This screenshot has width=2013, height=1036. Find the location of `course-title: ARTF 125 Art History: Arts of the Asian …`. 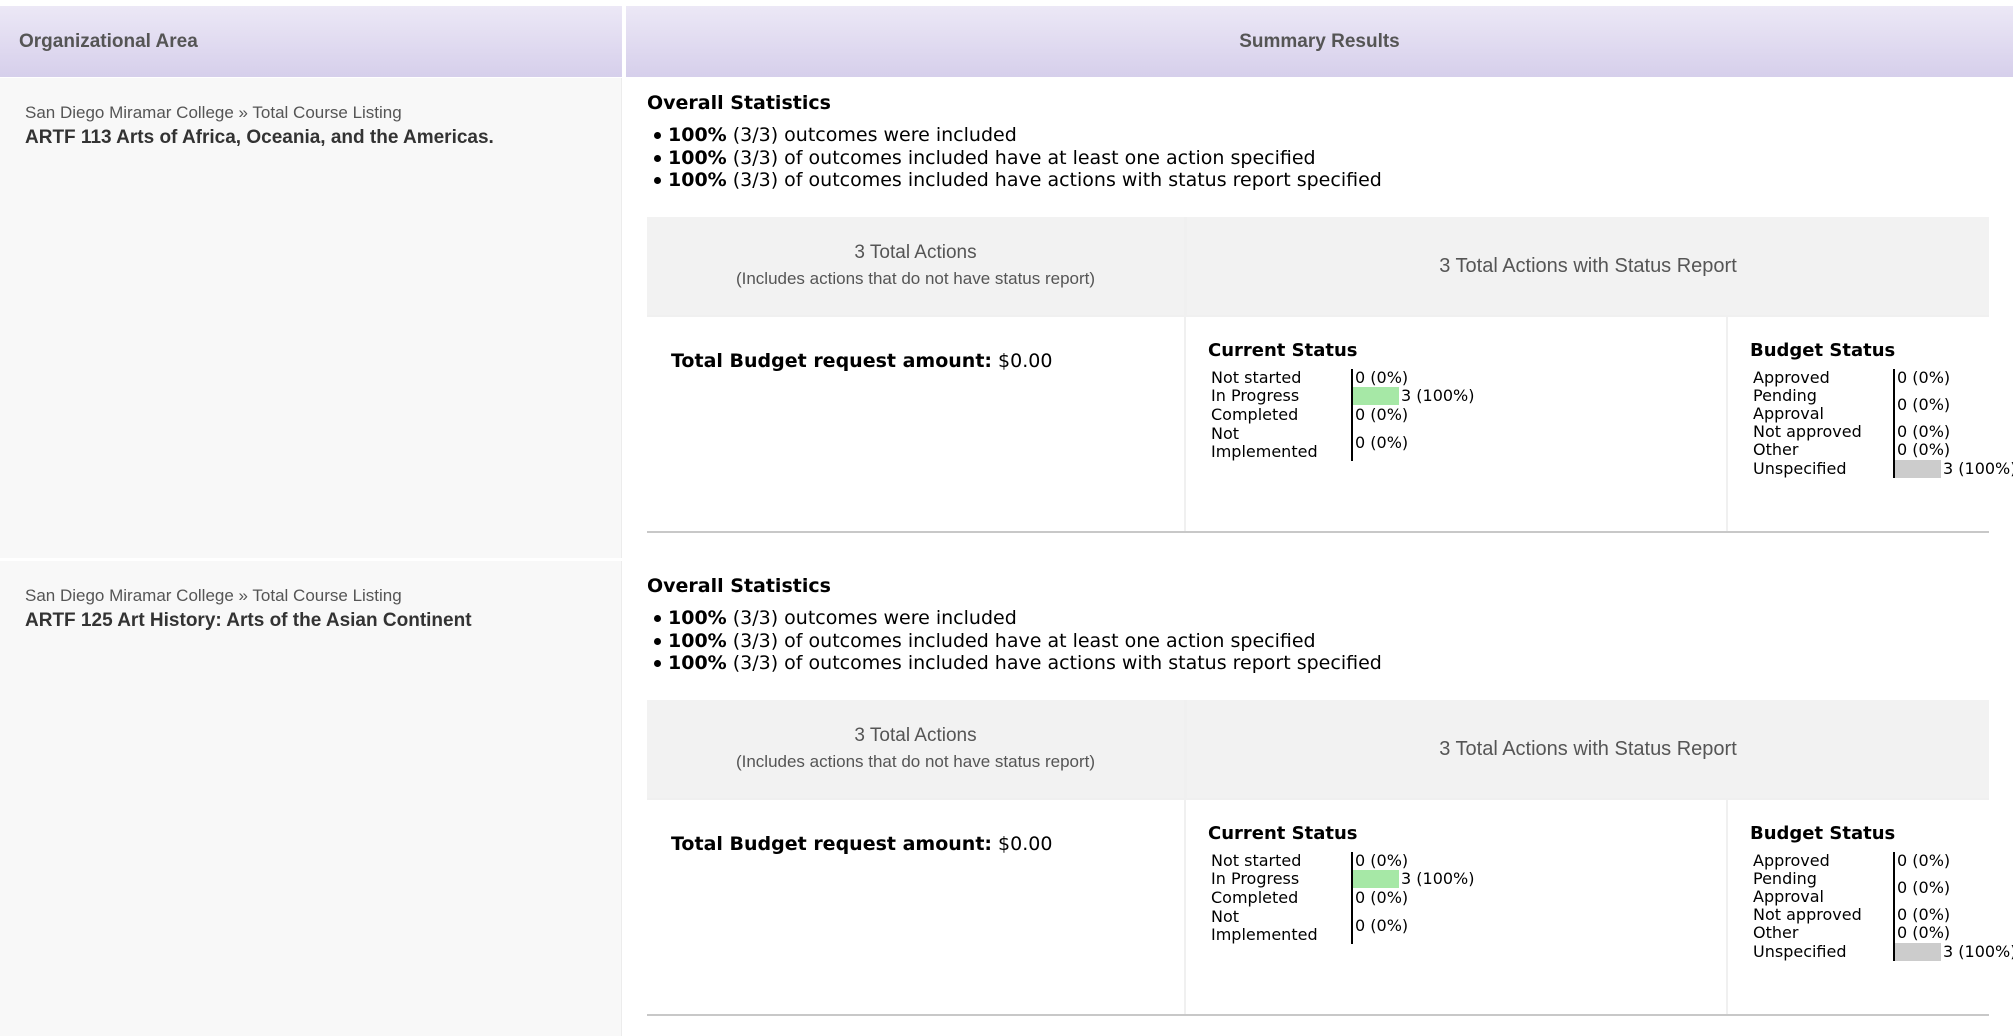

course-title: ARTF 125 Art History: Arts of the Asian … is located at coordinates (248, 620).